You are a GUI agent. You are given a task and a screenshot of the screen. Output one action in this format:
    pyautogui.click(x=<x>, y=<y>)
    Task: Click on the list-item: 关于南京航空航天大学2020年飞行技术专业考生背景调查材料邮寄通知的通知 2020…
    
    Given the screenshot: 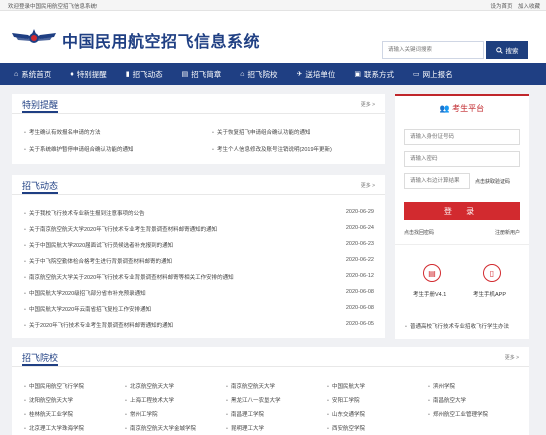 What is the action you would take?
    pyautogui.click(x=199, y=229)
    